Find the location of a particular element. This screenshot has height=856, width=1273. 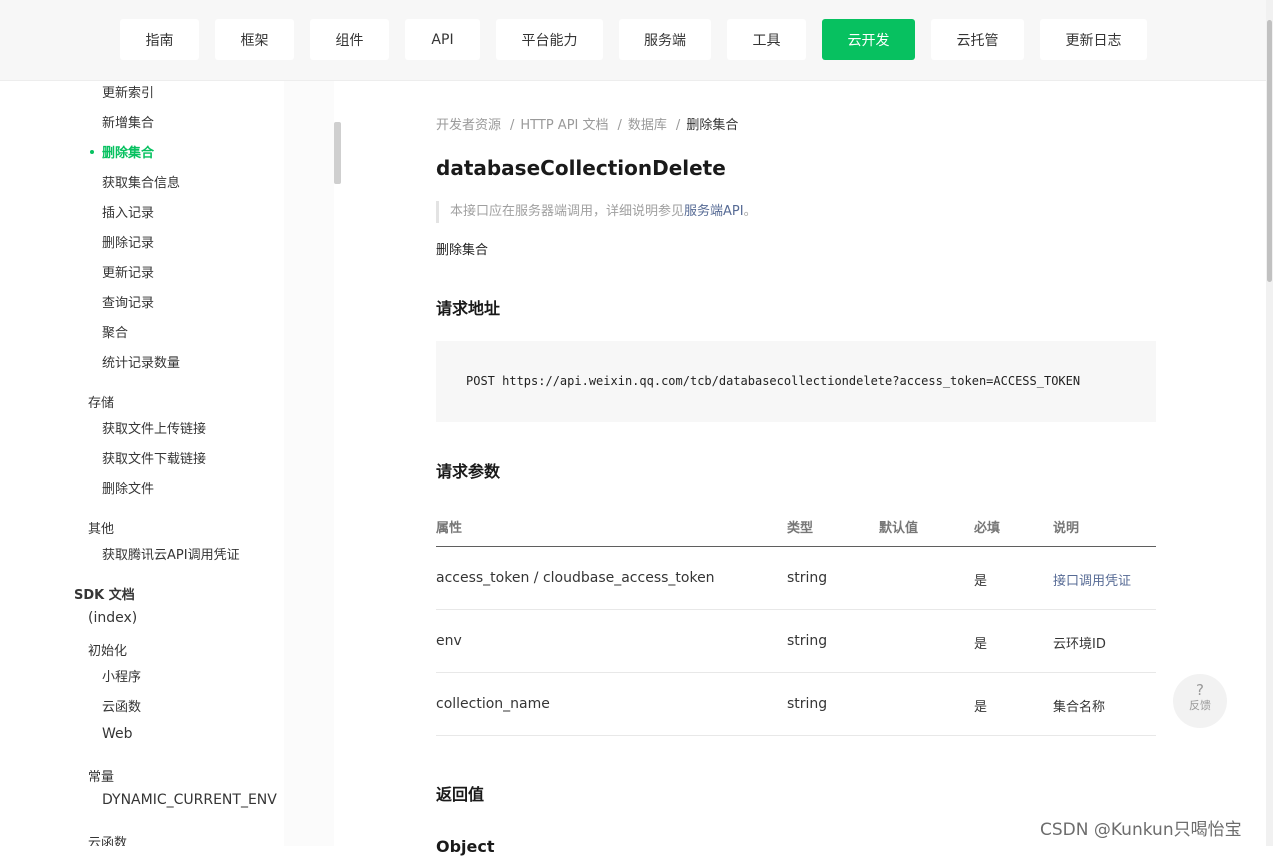

sidebar-group-init: 初始化 is located at coordinates (107, 649).